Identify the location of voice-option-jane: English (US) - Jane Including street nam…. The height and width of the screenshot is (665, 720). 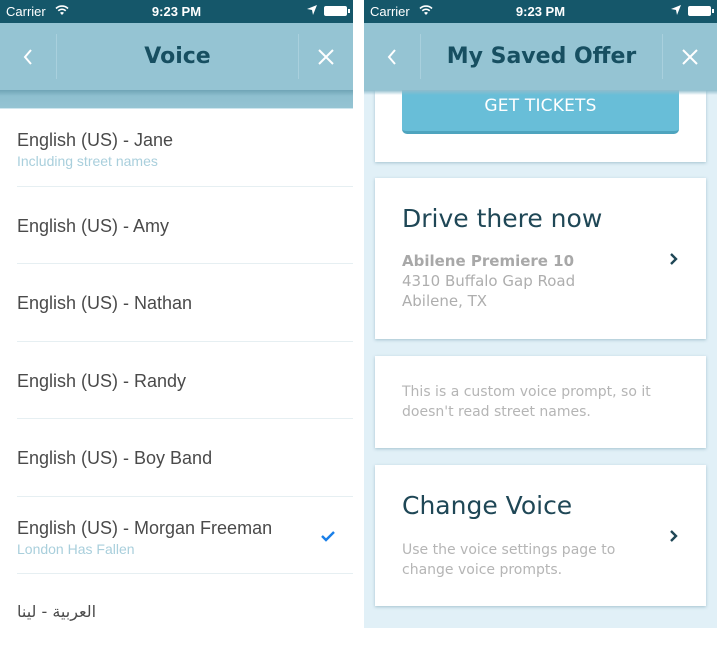
(185, 148).